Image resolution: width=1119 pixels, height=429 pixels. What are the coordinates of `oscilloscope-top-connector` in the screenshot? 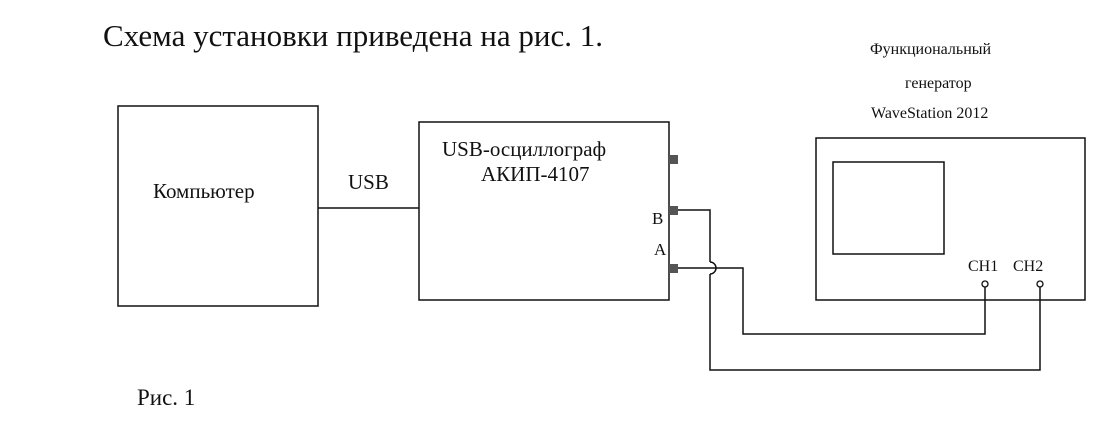 It's located at (673, 159).